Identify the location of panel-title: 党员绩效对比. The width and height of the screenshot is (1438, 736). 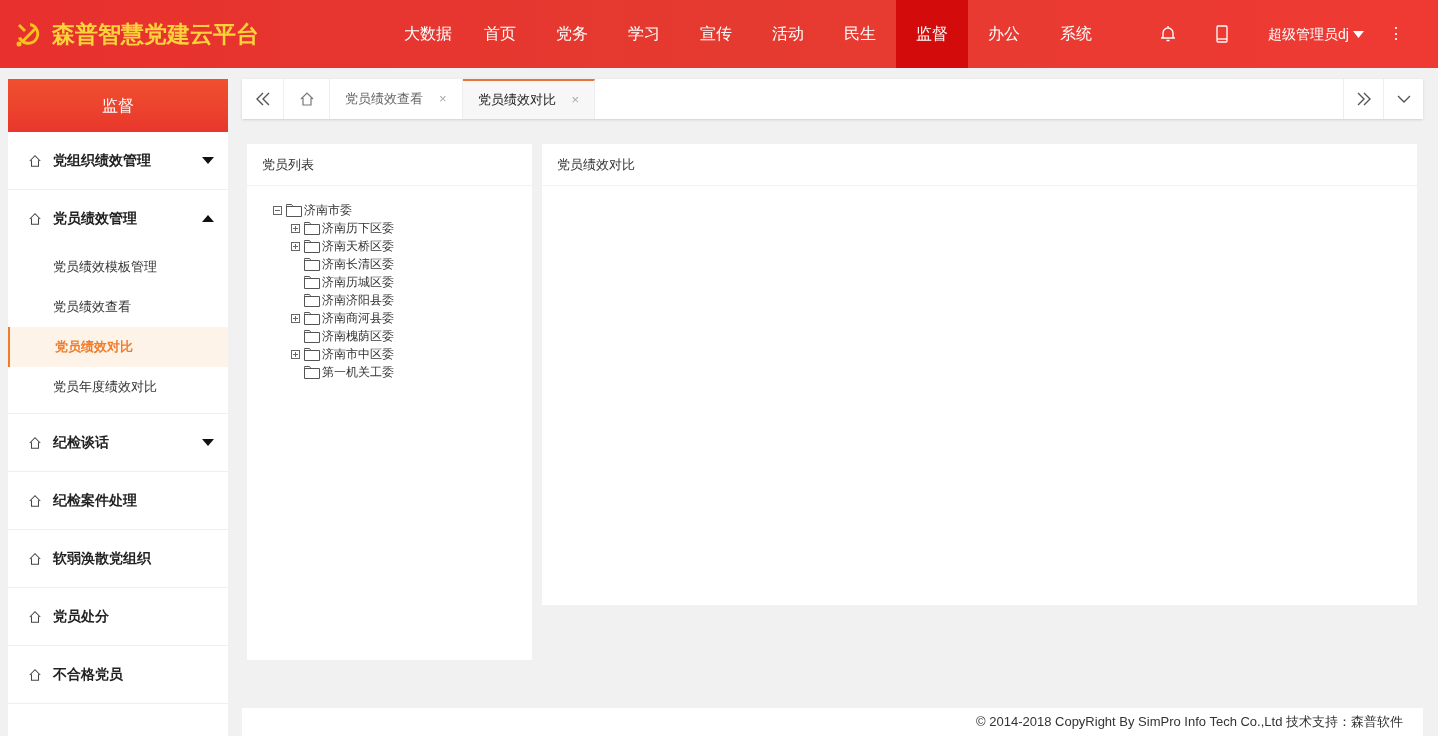
(979, 165).